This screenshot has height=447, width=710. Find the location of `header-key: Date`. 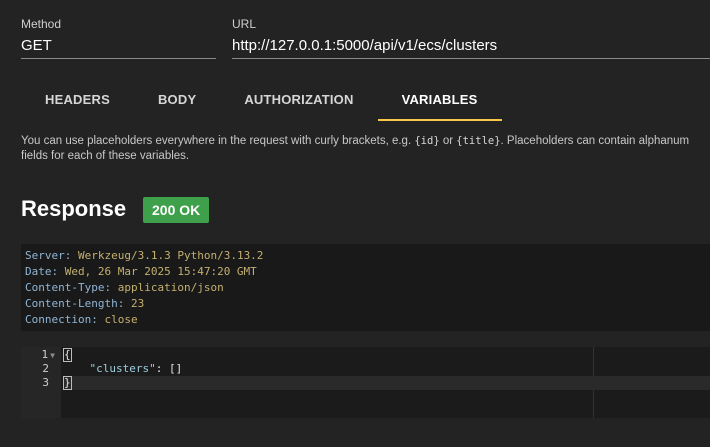

header-key: Date is located at coordinates (38, 271).